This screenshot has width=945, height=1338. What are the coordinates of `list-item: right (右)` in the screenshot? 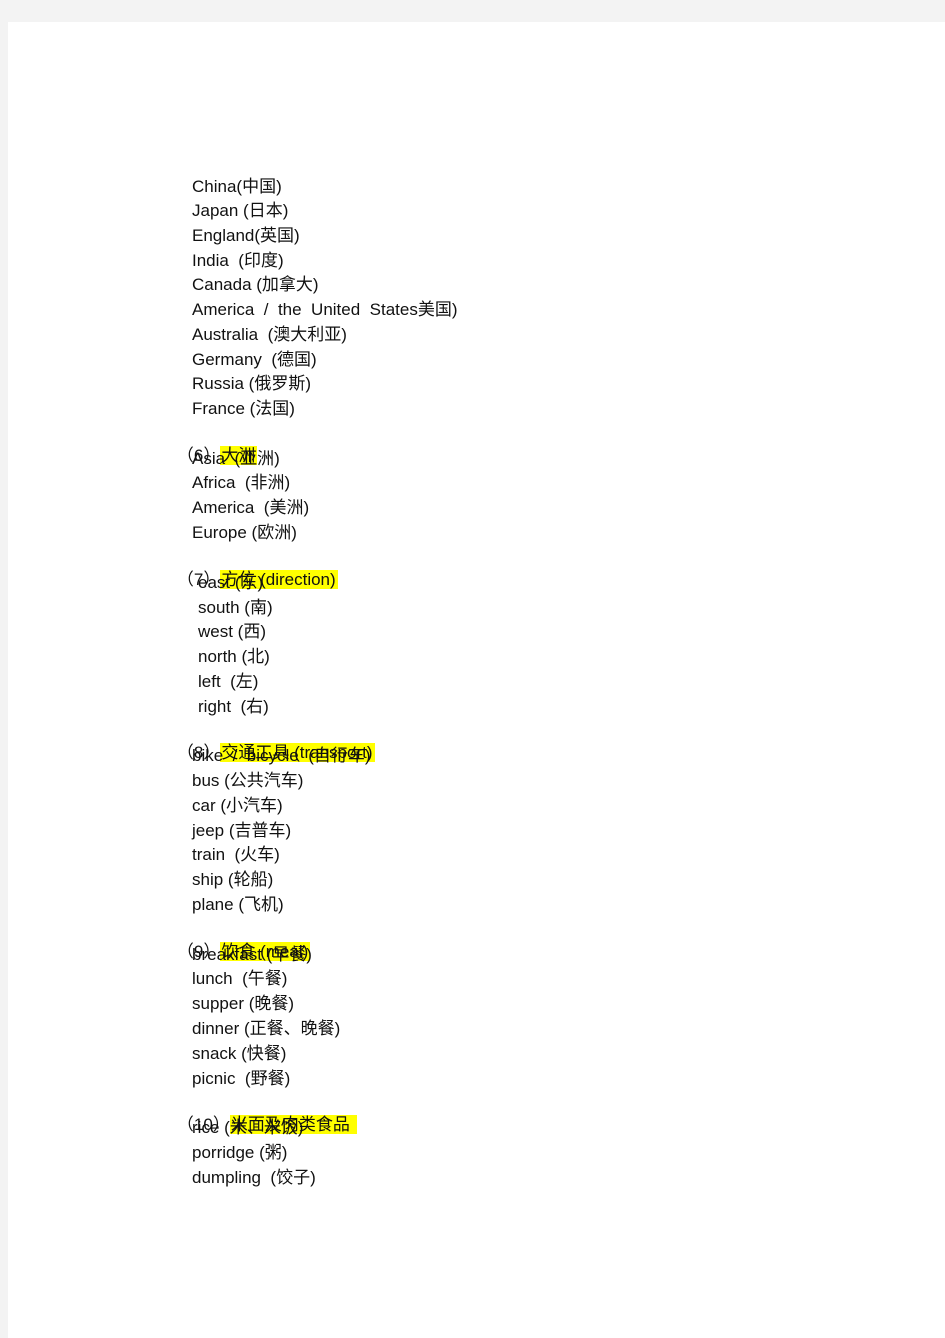 It's located at (233, 706).